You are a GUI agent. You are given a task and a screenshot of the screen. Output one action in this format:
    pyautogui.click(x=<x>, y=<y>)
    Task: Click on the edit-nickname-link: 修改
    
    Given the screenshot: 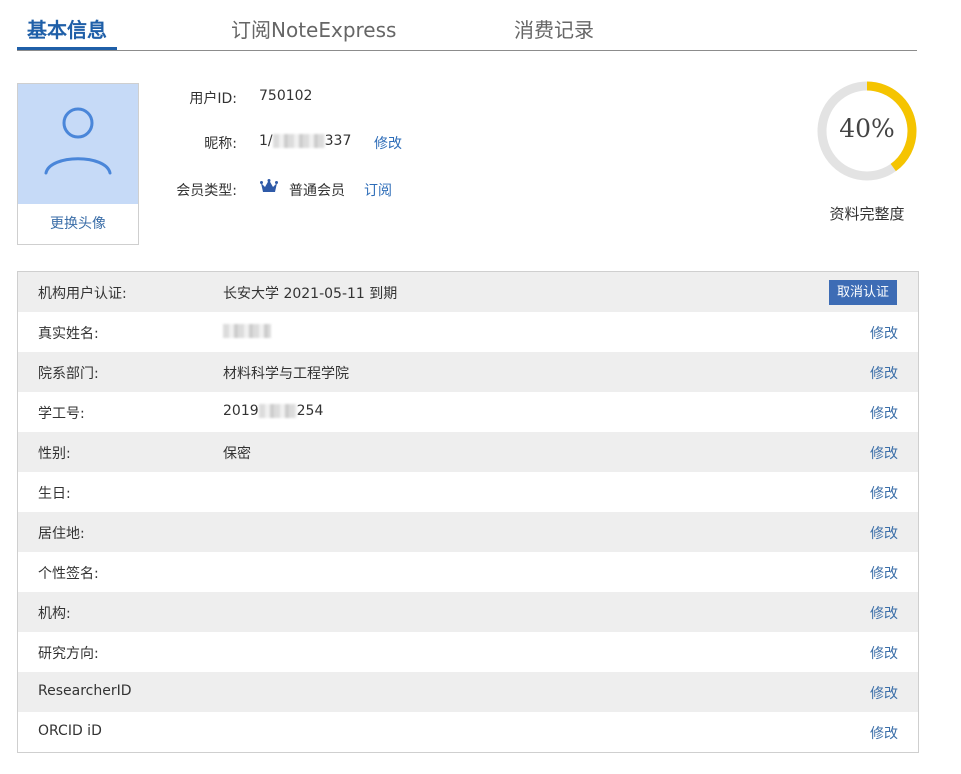 What is the action you would take?
    pyautogui.click(x=388, y=143)
    